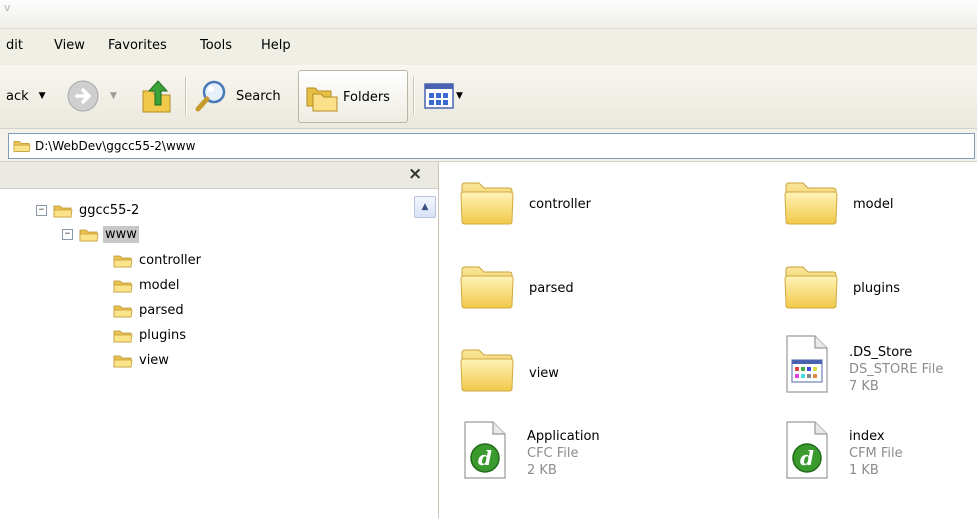 This screenshot has height=518, width=977. I want to click on search-label: Search, so click(258, 96).